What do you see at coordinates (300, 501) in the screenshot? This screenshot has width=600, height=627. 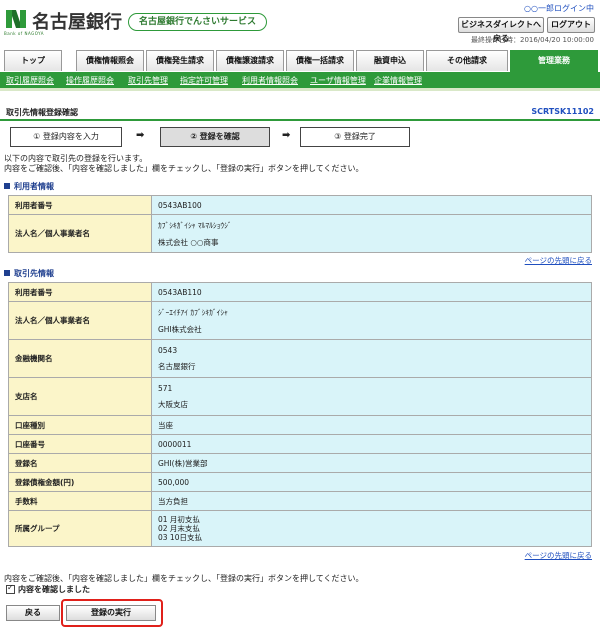 I see `table-row: 手数料 当方負担` at bounding box center [300, 501].